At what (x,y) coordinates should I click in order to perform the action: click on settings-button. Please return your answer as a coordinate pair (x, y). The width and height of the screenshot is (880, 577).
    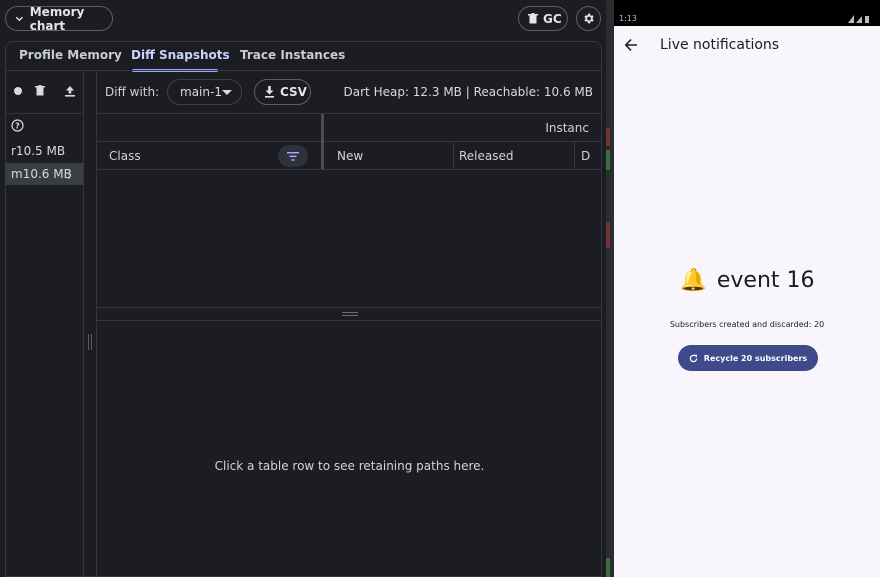
    Looking at the image, I should click on (588, 18).